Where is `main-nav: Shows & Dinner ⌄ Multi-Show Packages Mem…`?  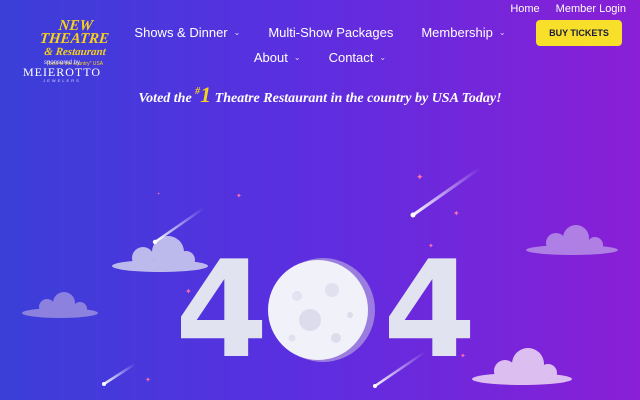 main-nav: Shows & Dinner ⌄ Multi-Show Packages Mem… is located at coordinates (320, 45).